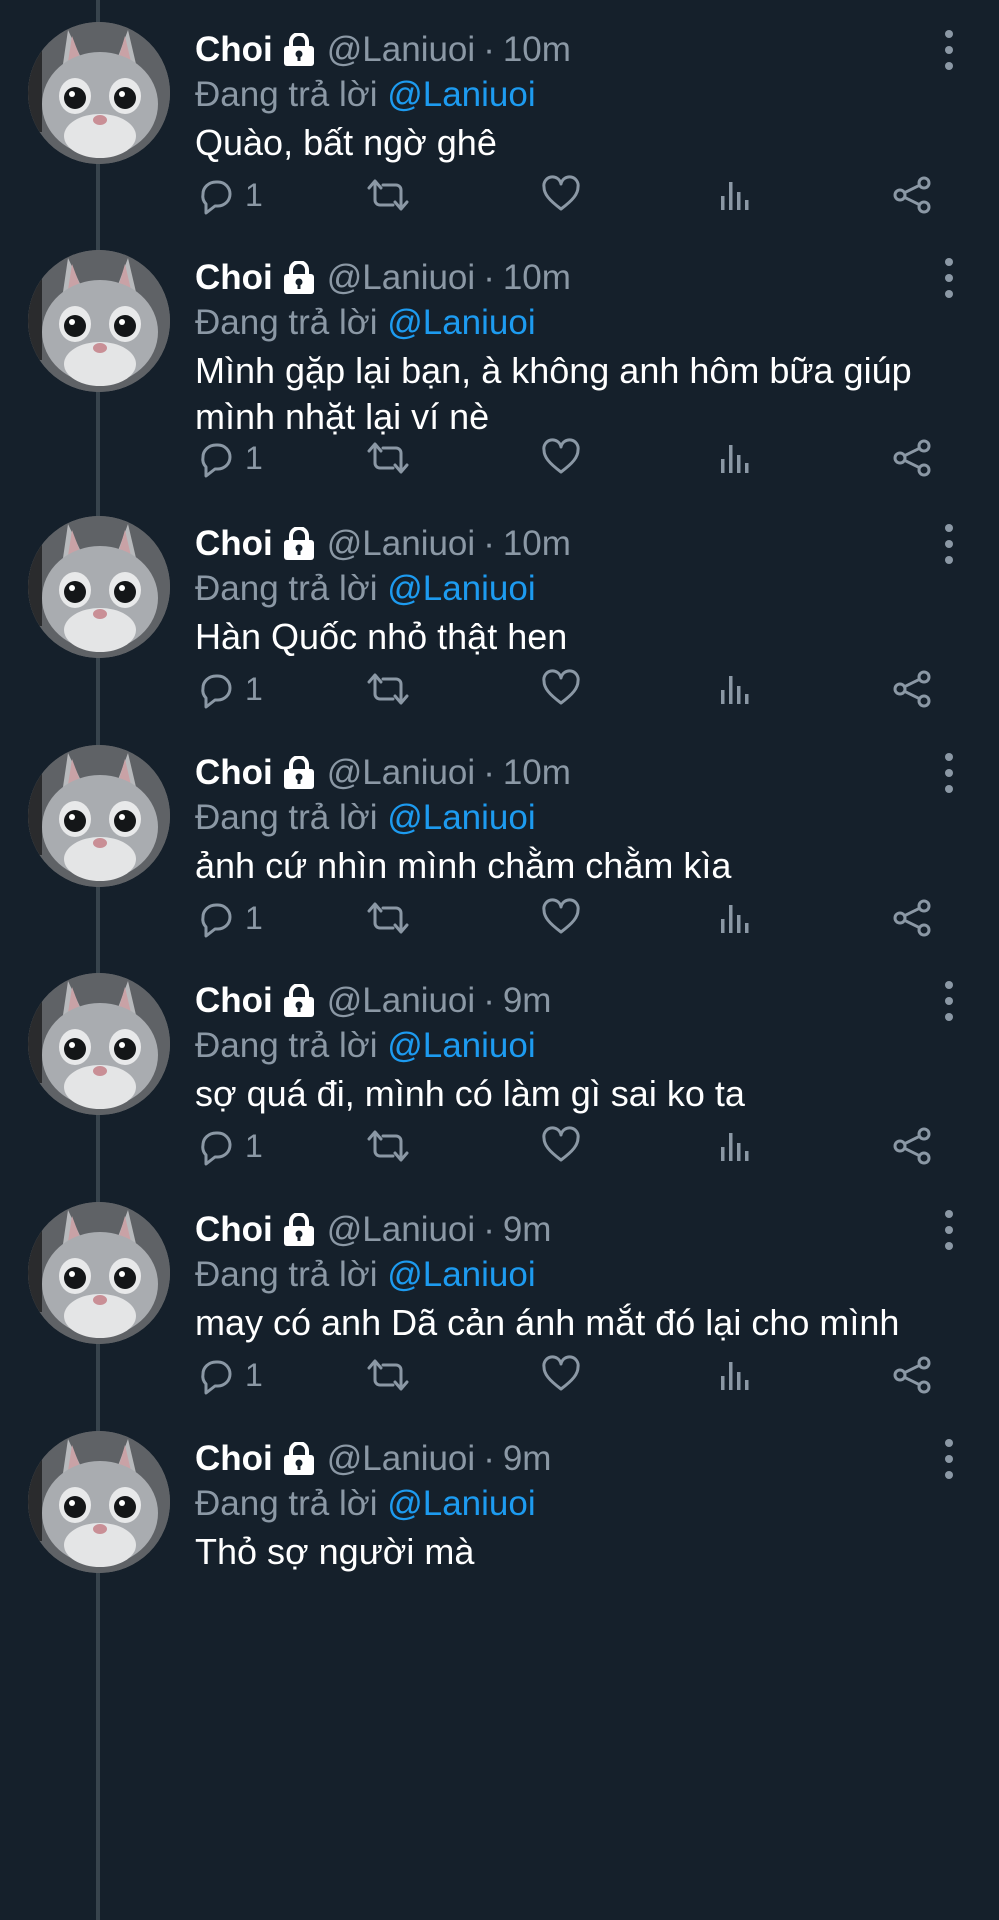  Describe the element at coordinates (580, 1275) in the screenshot. I see `replying-to: Đang trả lời @Laniuoi` at that location.